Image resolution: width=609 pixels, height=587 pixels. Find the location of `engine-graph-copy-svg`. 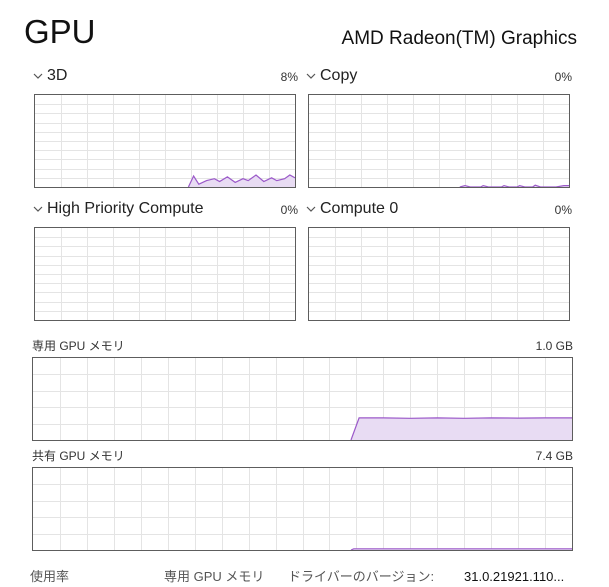

engine-graph-copy-svg is located at coordinates (439, 141).